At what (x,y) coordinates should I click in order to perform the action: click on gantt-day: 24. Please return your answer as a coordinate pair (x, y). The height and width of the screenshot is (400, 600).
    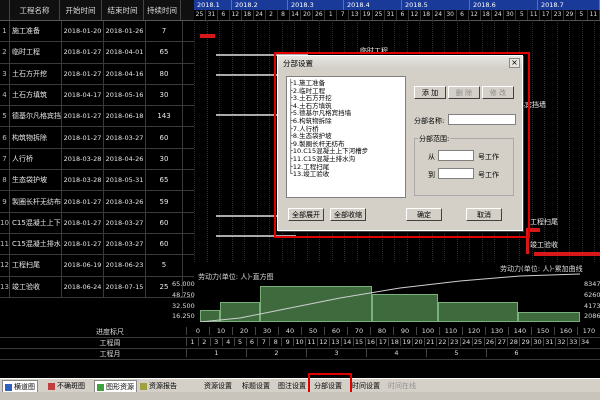
    Looking at the image, I should click on (439, 15).